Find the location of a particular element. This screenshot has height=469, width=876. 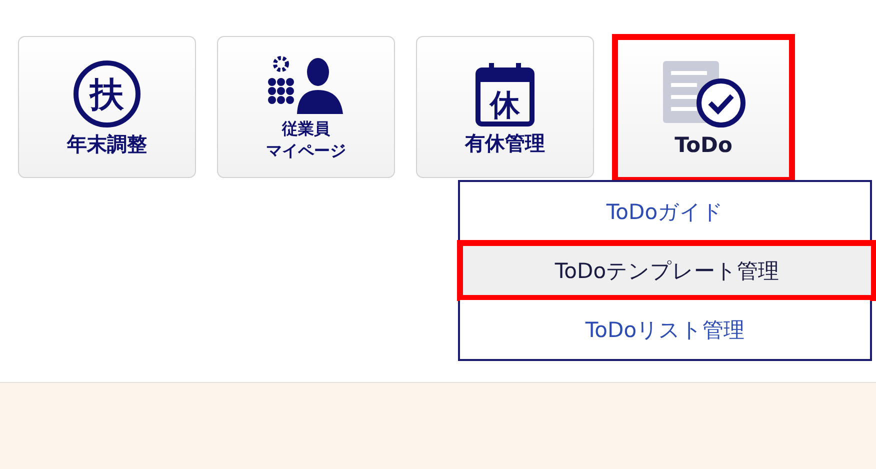

toolbar-button: 扶 年末調整 is located at coordinates (107, 107).